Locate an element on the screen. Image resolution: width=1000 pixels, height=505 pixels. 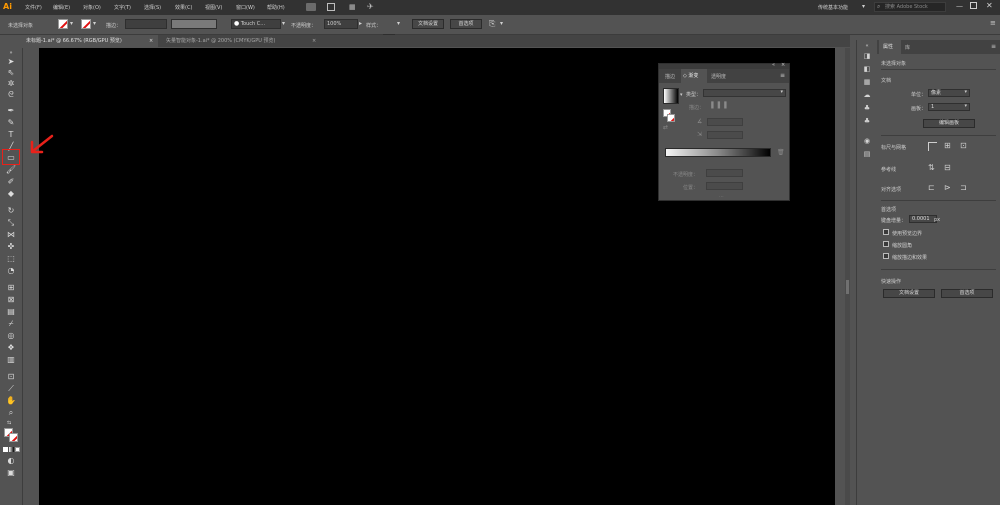
opacity-field: 100% is located at coordinates (341, 24).